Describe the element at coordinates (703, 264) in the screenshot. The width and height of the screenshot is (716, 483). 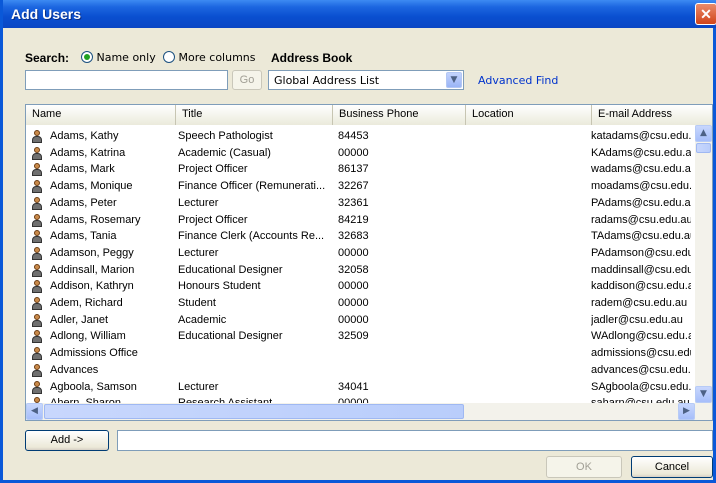
I see `vertical-scrollbar: ▲ ▼` at that location.